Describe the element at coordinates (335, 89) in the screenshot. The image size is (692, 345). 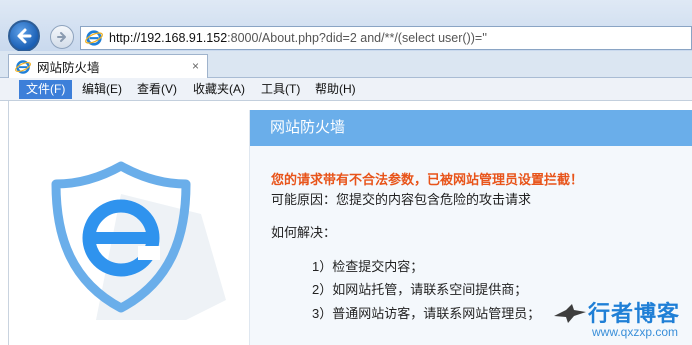
I see `menu-help: 帮助(H)` at that location.